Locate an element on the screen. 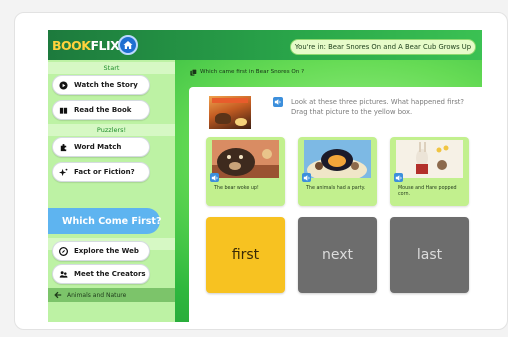 Image resolution: width=508 pixels, height=337 pixels. slot-first-label: first is located at coordinates (245, 255).